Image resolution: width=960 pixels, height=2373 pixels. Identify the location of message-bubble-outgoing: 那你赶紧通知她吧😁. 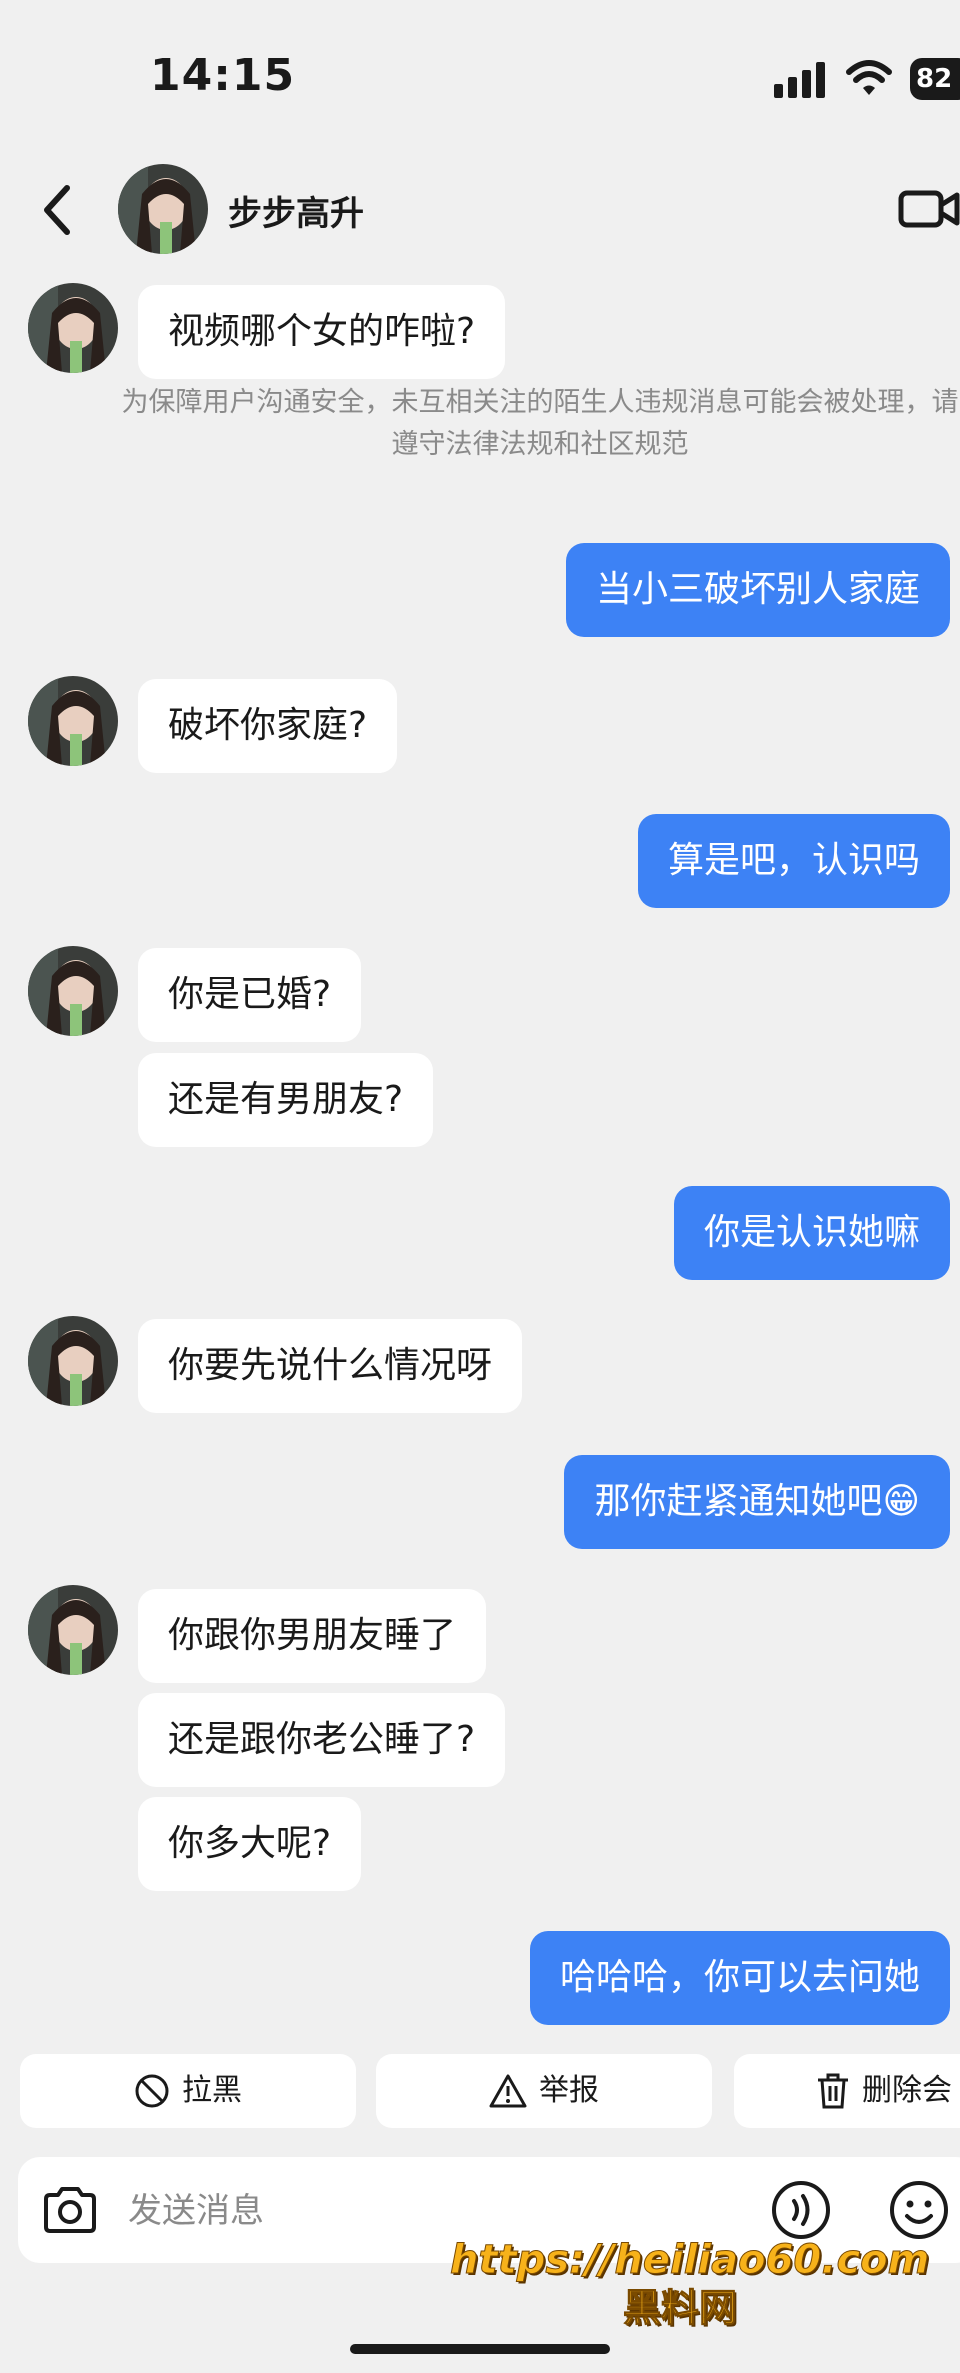
(757, 1502).